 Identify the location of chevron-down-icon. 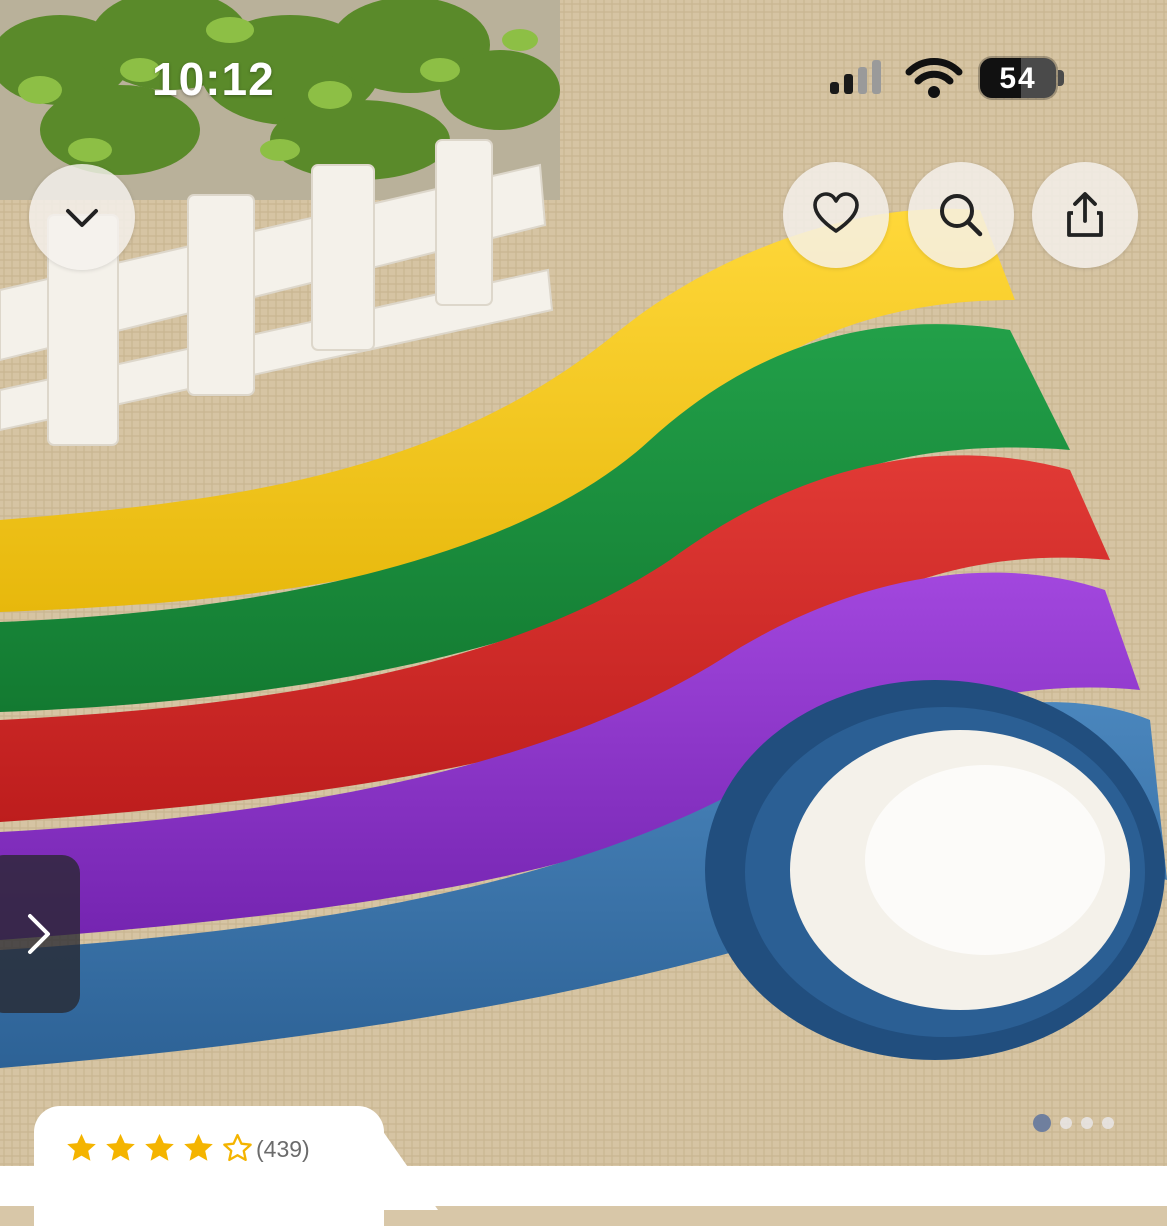
(82, 218).